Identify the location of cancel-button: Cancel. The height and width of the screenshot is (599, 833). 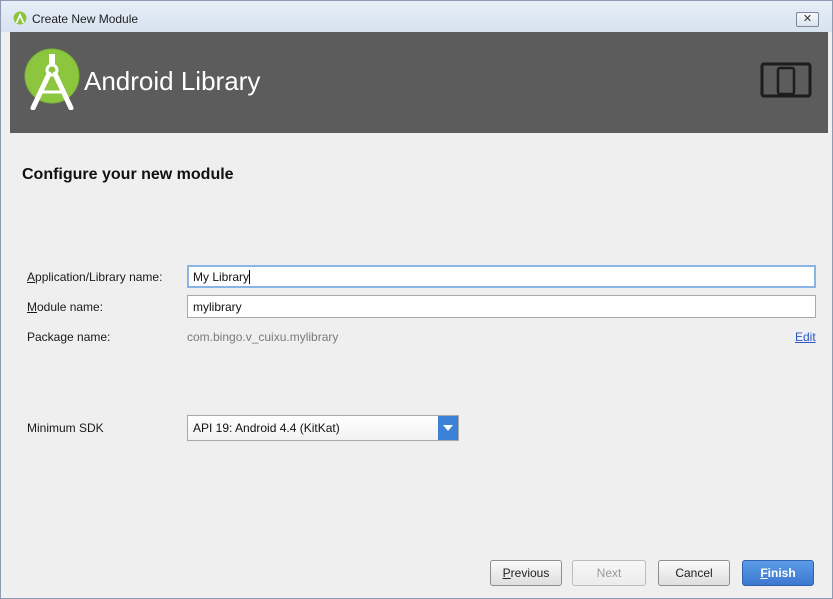
(694, 573).